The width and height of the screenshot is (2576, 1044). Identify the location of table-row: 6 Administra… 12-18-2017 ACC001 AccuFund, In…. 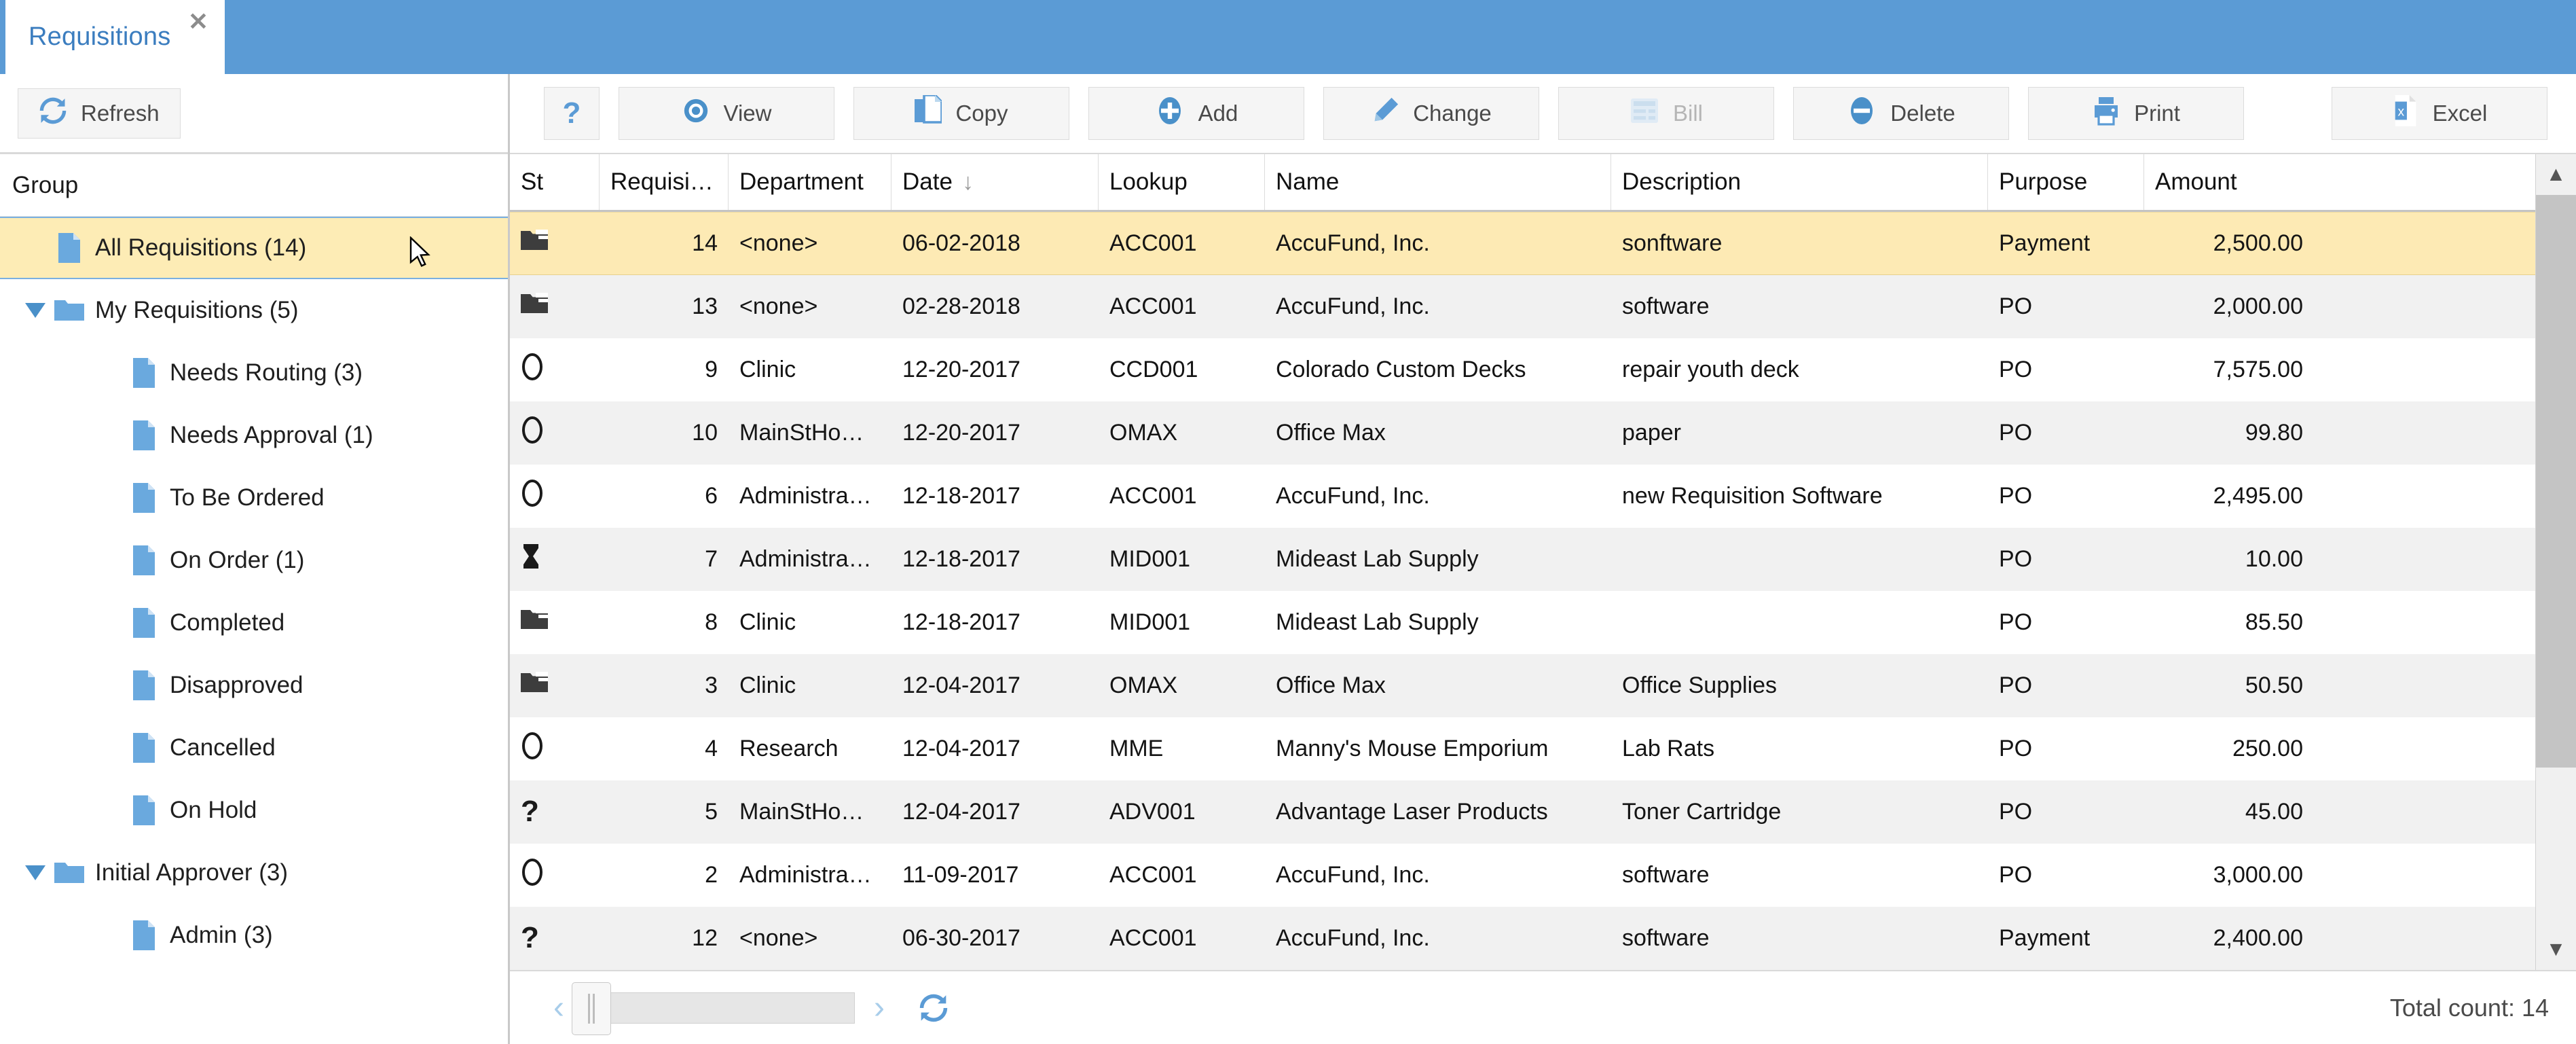
(1523, 496).